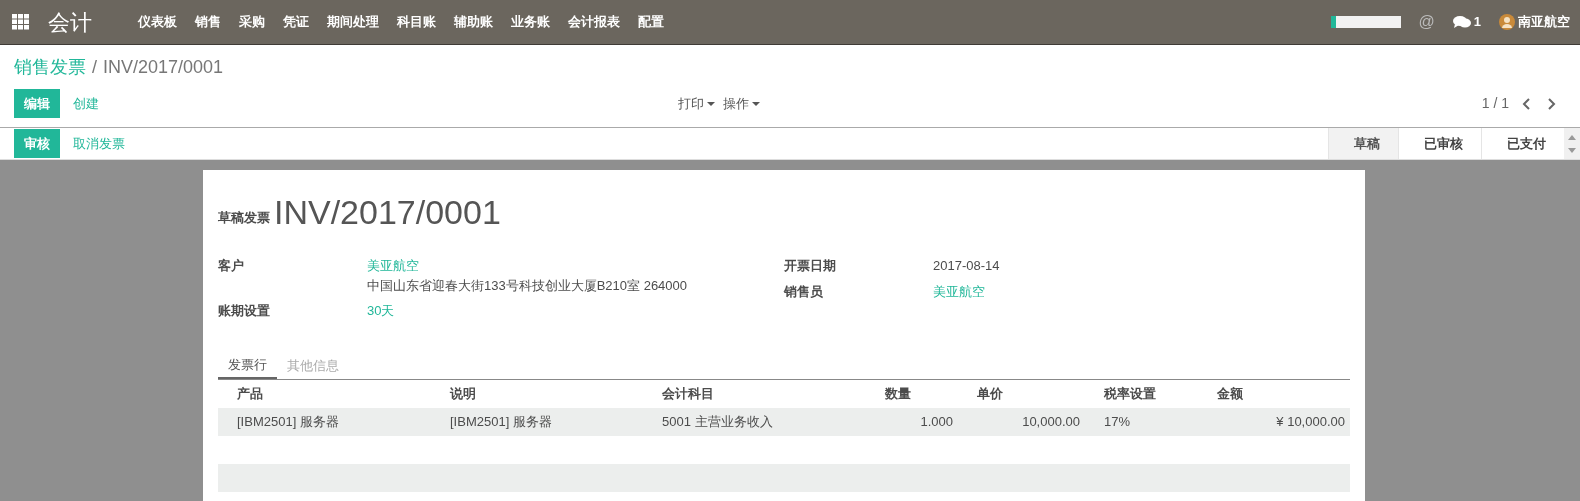  I want to click on address-text: 中国山东省迎春大街133号科技创业大厦B210室 264000, so click(527, 285).